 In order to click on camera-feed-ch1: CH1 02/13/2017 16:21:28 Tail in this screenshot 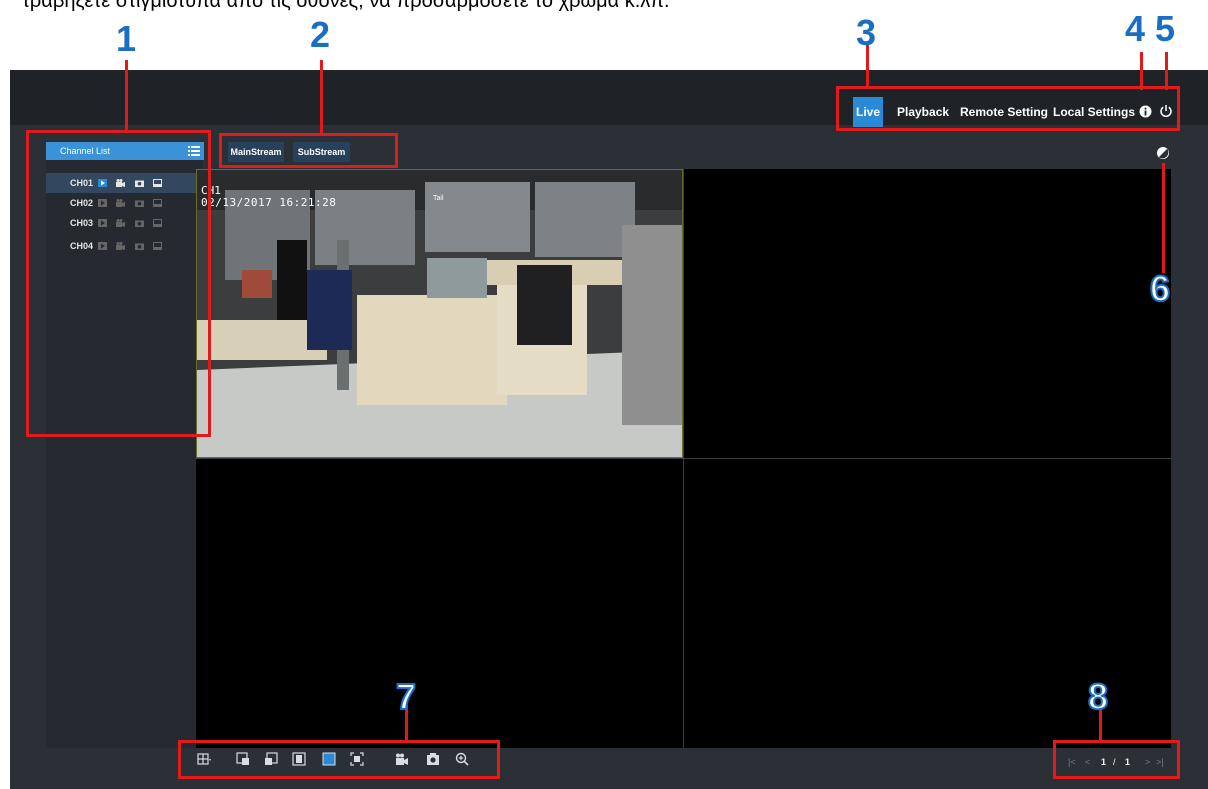, I will do `click(439, 313)`.